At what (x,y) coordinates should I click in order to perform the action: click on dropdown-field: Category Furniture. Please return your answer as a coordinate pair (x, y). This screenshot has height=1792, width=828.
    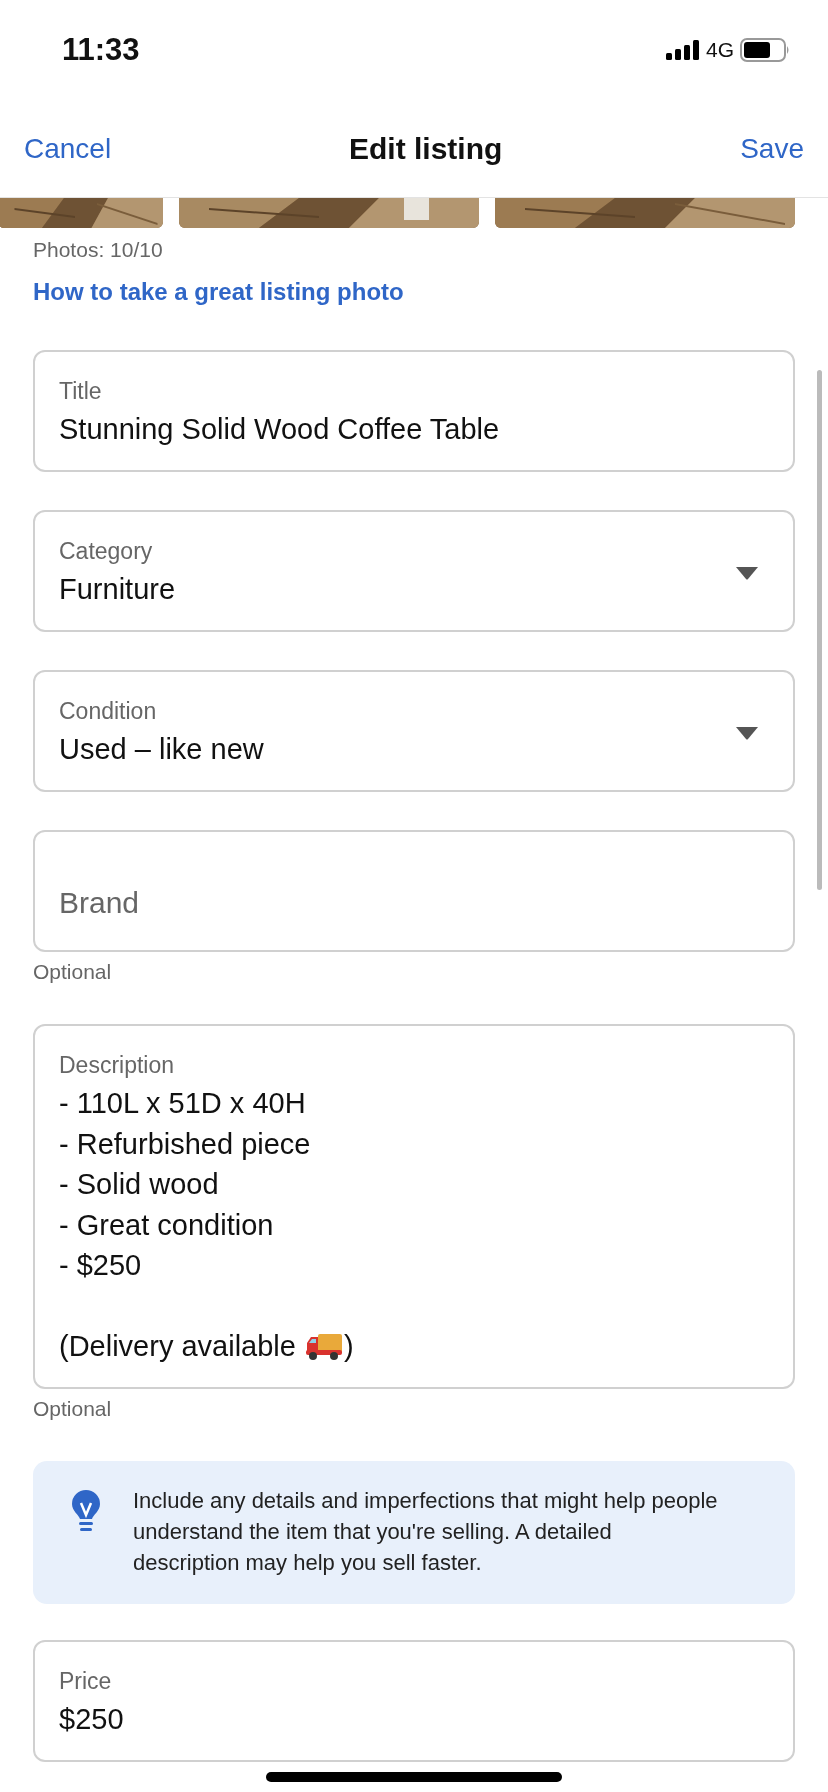
    Looking at the image, I should click on (414, 571).